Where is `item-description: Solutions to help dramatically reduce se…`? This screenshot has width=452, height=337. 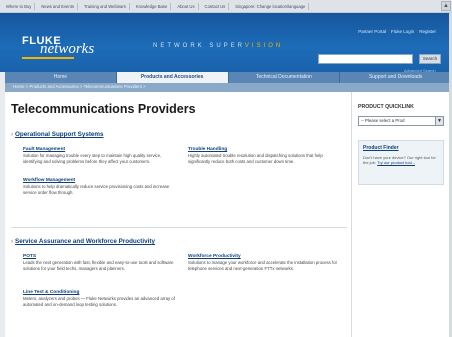 item-description: Solutions to help dramatically reduce se… is located at coordinates (96, 189).